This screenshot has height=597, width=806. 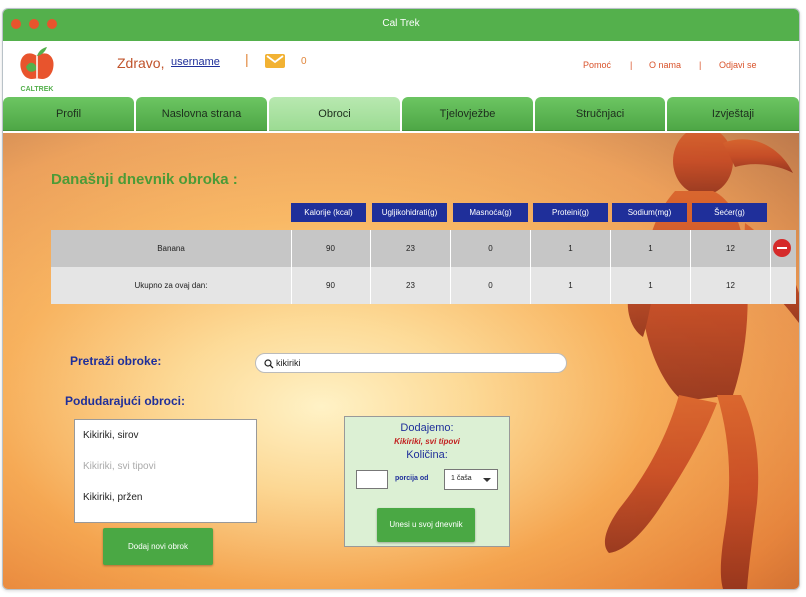 I want to click on quantity-input, so click(x=372, y=479).